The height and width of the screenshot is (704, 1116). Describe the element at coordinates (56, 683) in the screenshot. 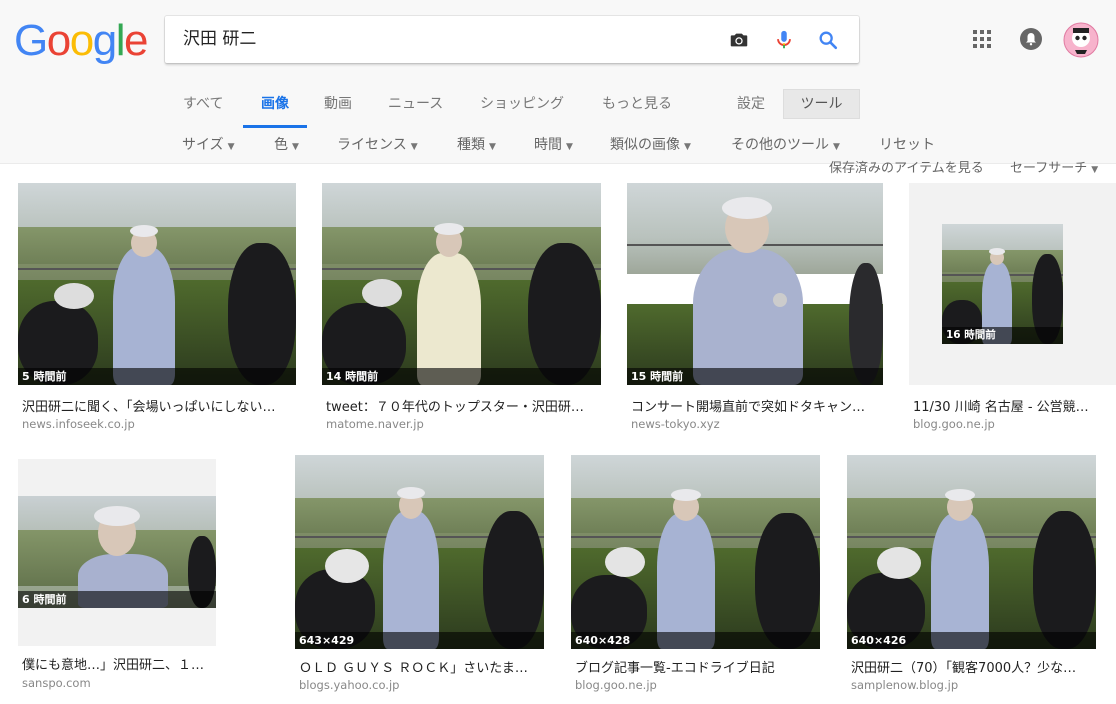

I see `result-site: sanspo.com` at that location.